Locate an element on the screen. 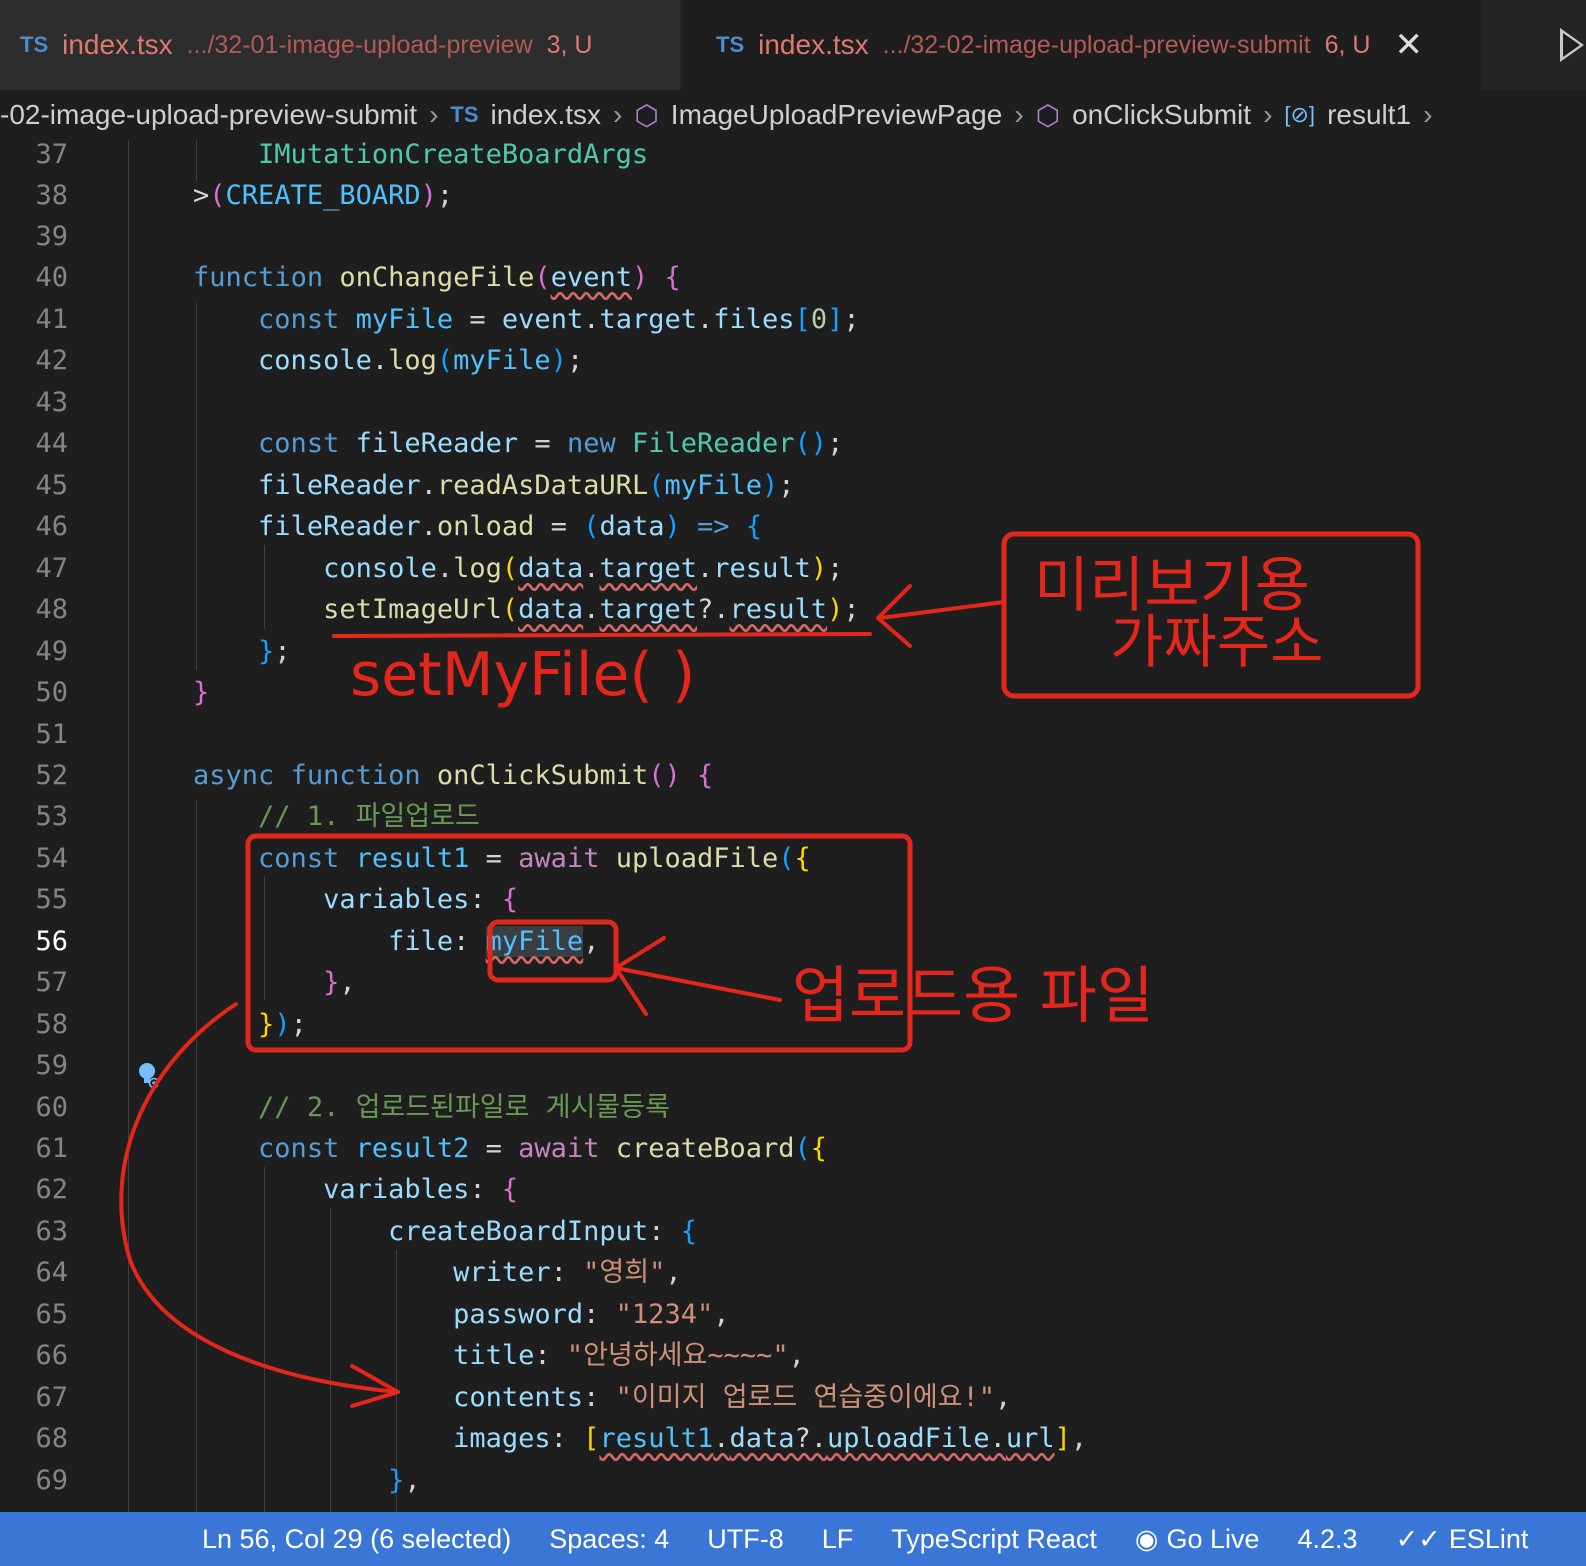 The width and height of the screenshot is (1586, 1566). code-line: 50 } is located at coordinates (793, 692).